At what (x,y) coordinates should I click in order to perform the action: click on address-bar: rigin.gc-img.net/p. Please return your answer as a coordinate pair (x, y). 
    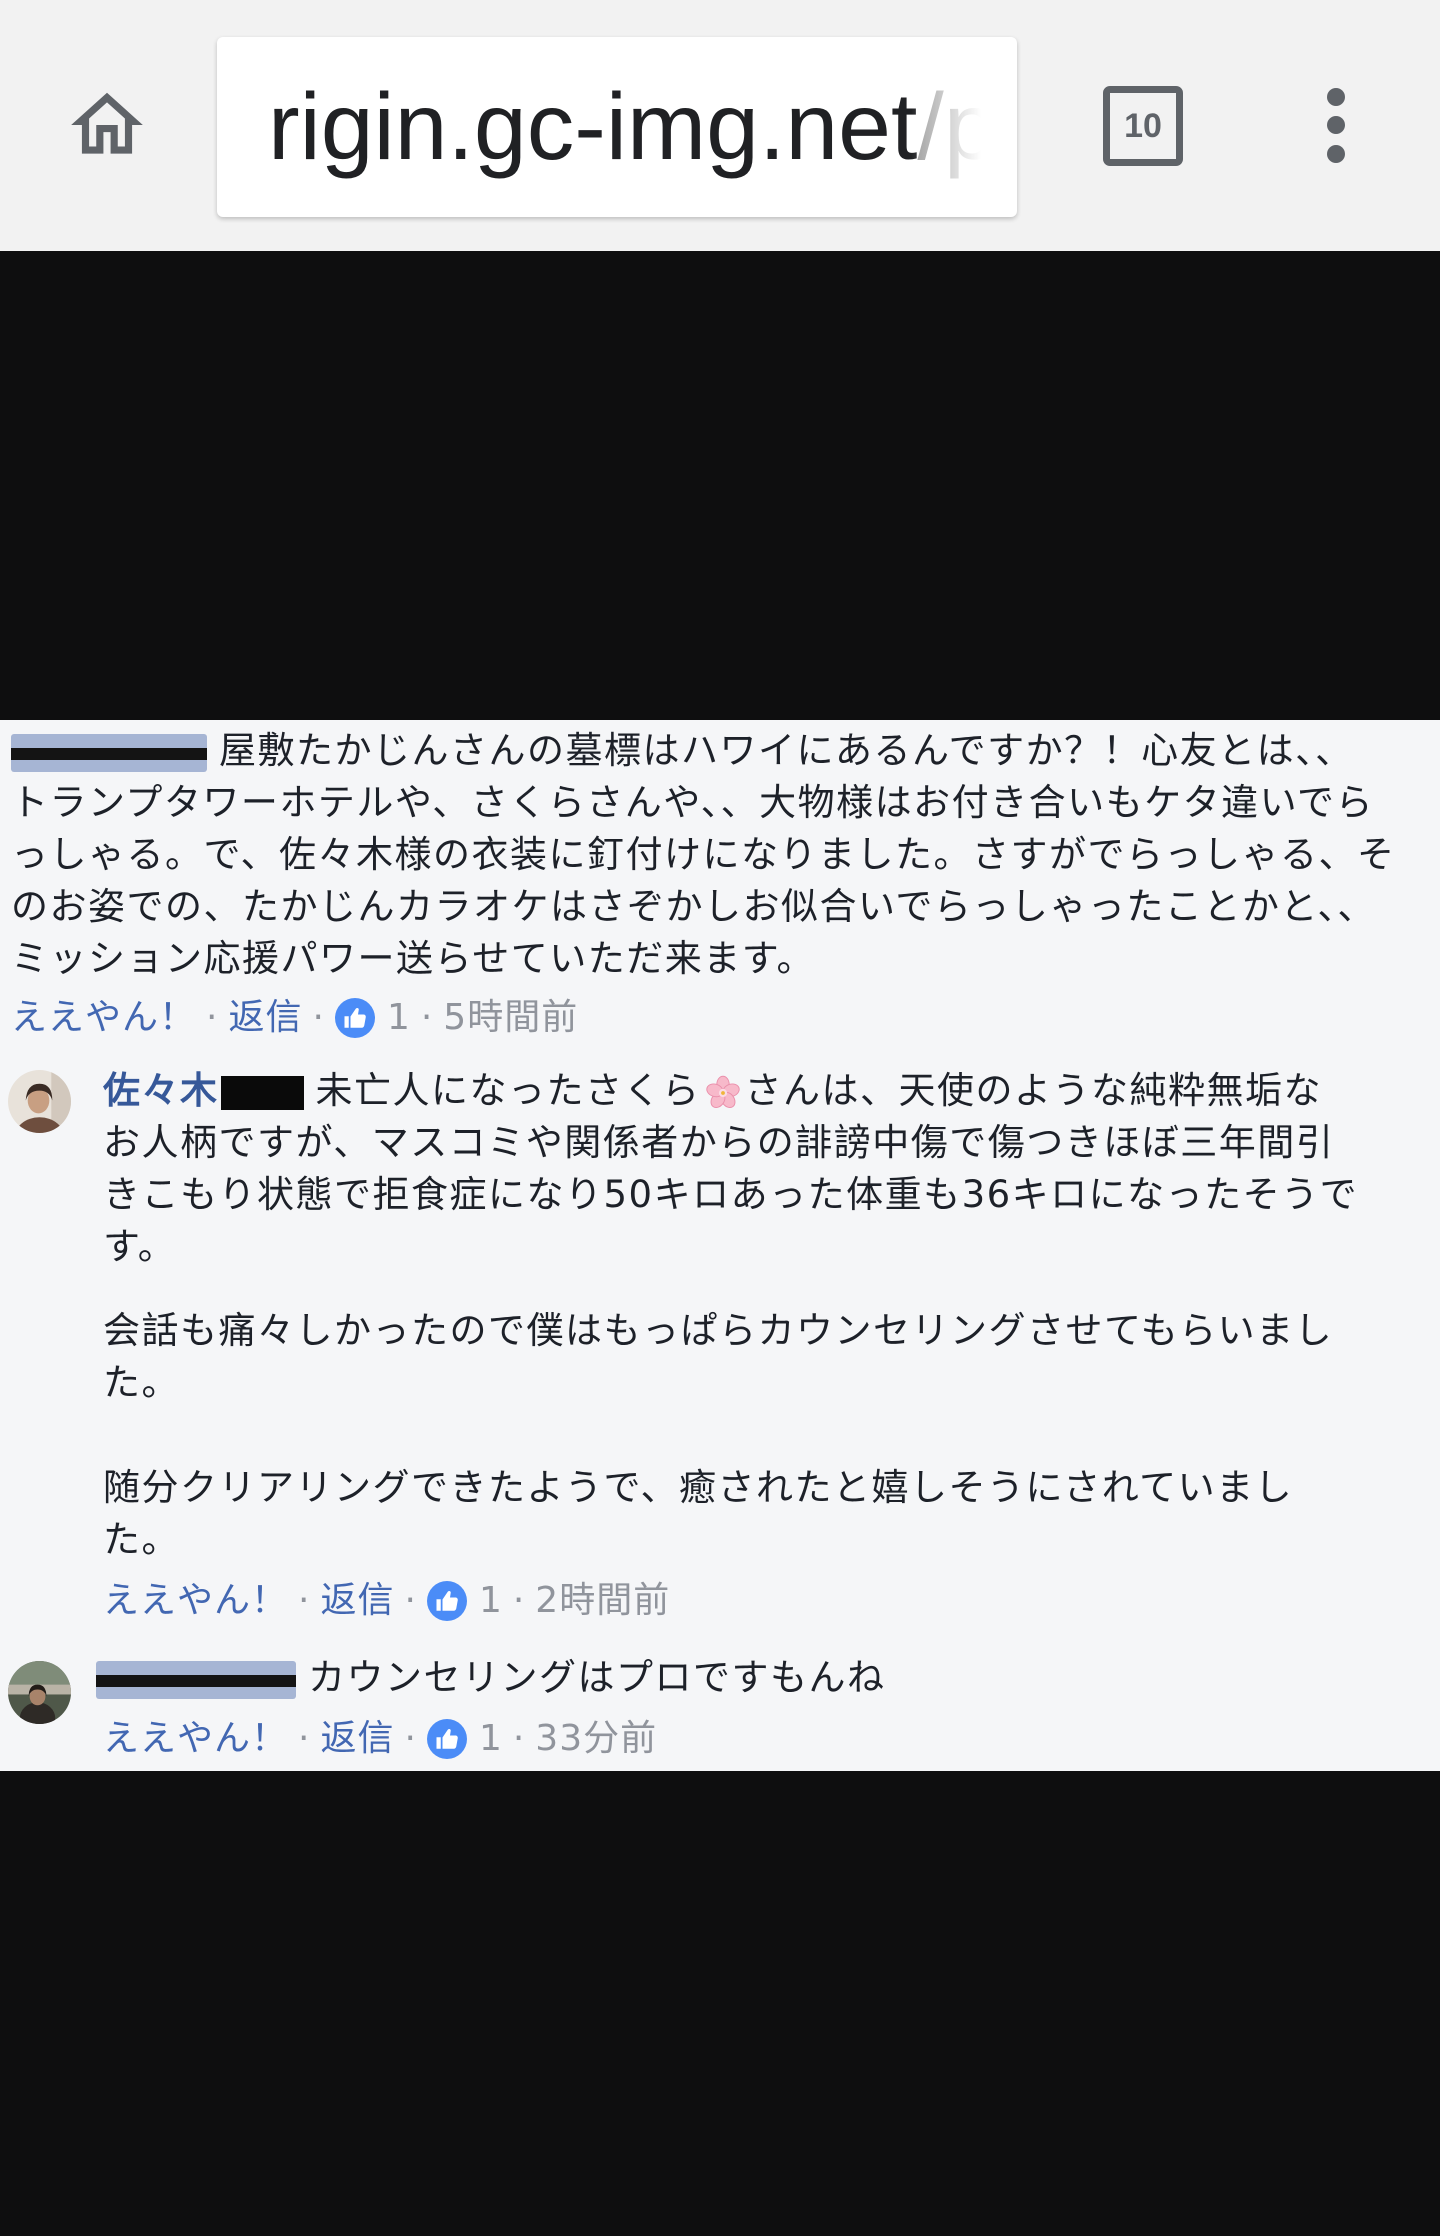
    Looking at the image, I should click on (617, 127).